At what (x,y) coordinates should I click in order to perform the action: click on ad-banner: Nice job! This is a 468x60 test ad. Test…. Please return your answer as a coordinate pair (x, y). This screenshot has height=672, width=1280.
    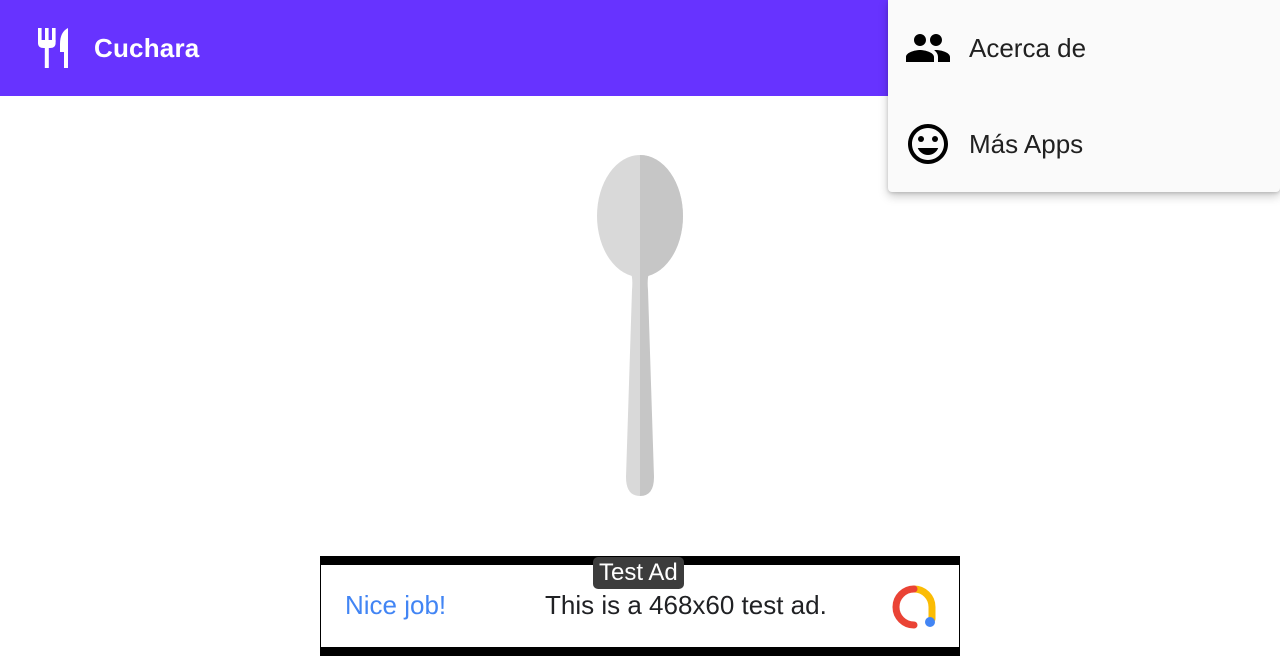
    Looking at the image, I should click on (640, 606).